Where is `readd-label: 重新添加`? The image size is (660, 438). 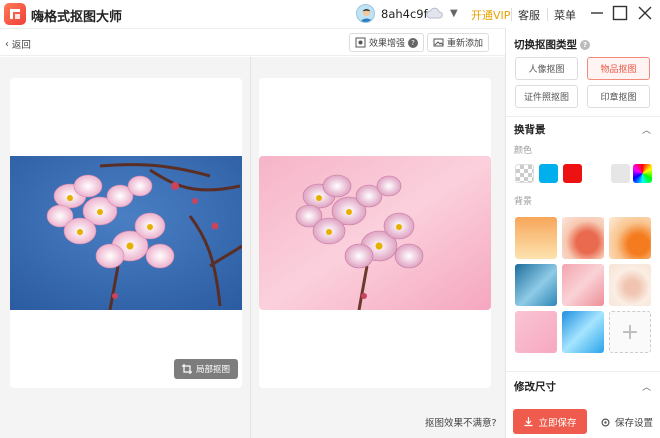
readd-label: 重新添加 is located at coordinates (465, 44).